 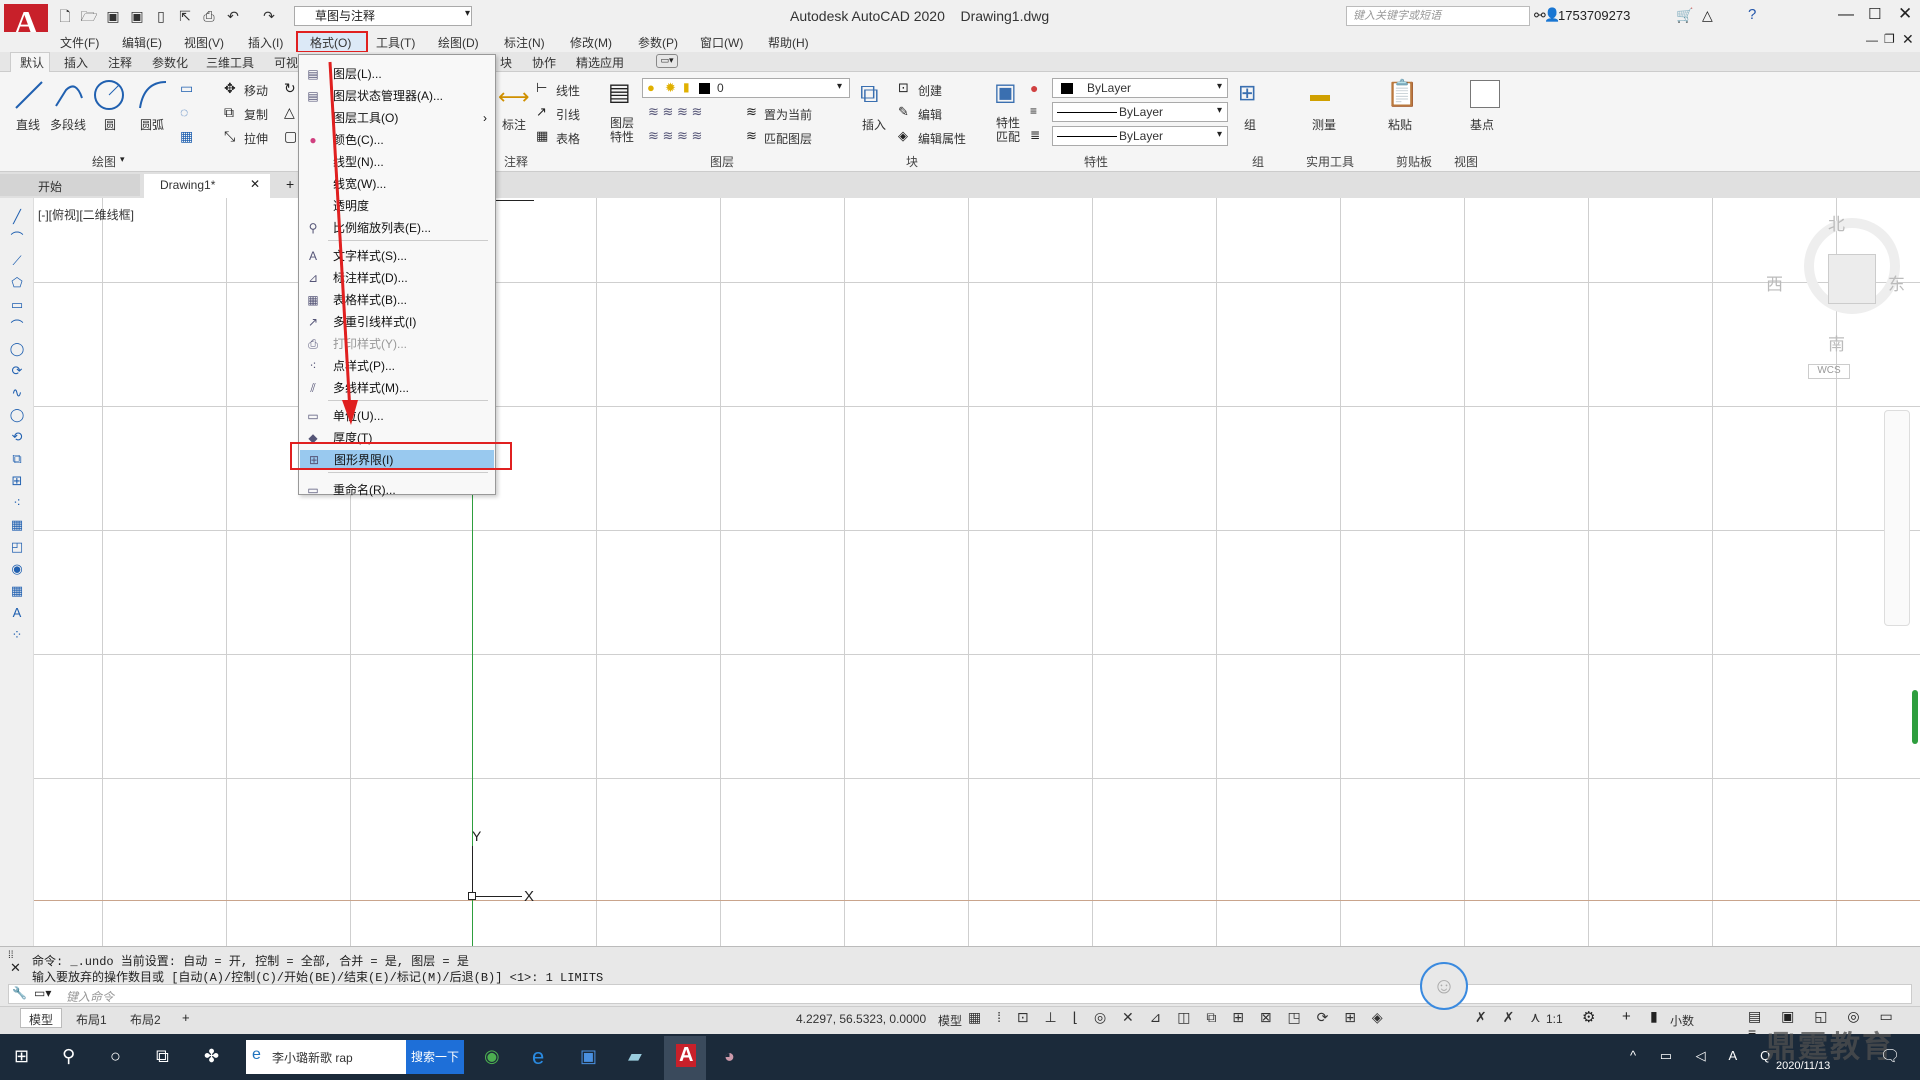 What do you see at coordinates (269, 16) in the screenshot?
I see `redo-icon: ↷` at bounding box center [269, 16].